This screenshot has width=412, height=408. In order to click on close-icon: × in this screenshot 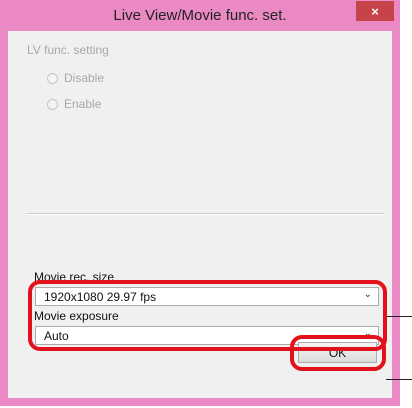, I will do `click(375, 11)`.